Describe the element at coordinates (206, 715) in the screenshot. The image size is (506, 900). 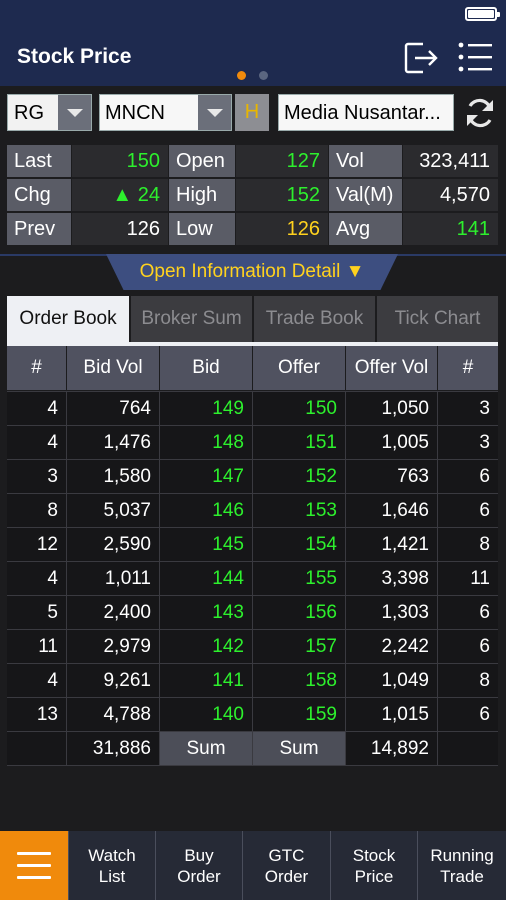
I see `bid-price-cell: 140` at that location.